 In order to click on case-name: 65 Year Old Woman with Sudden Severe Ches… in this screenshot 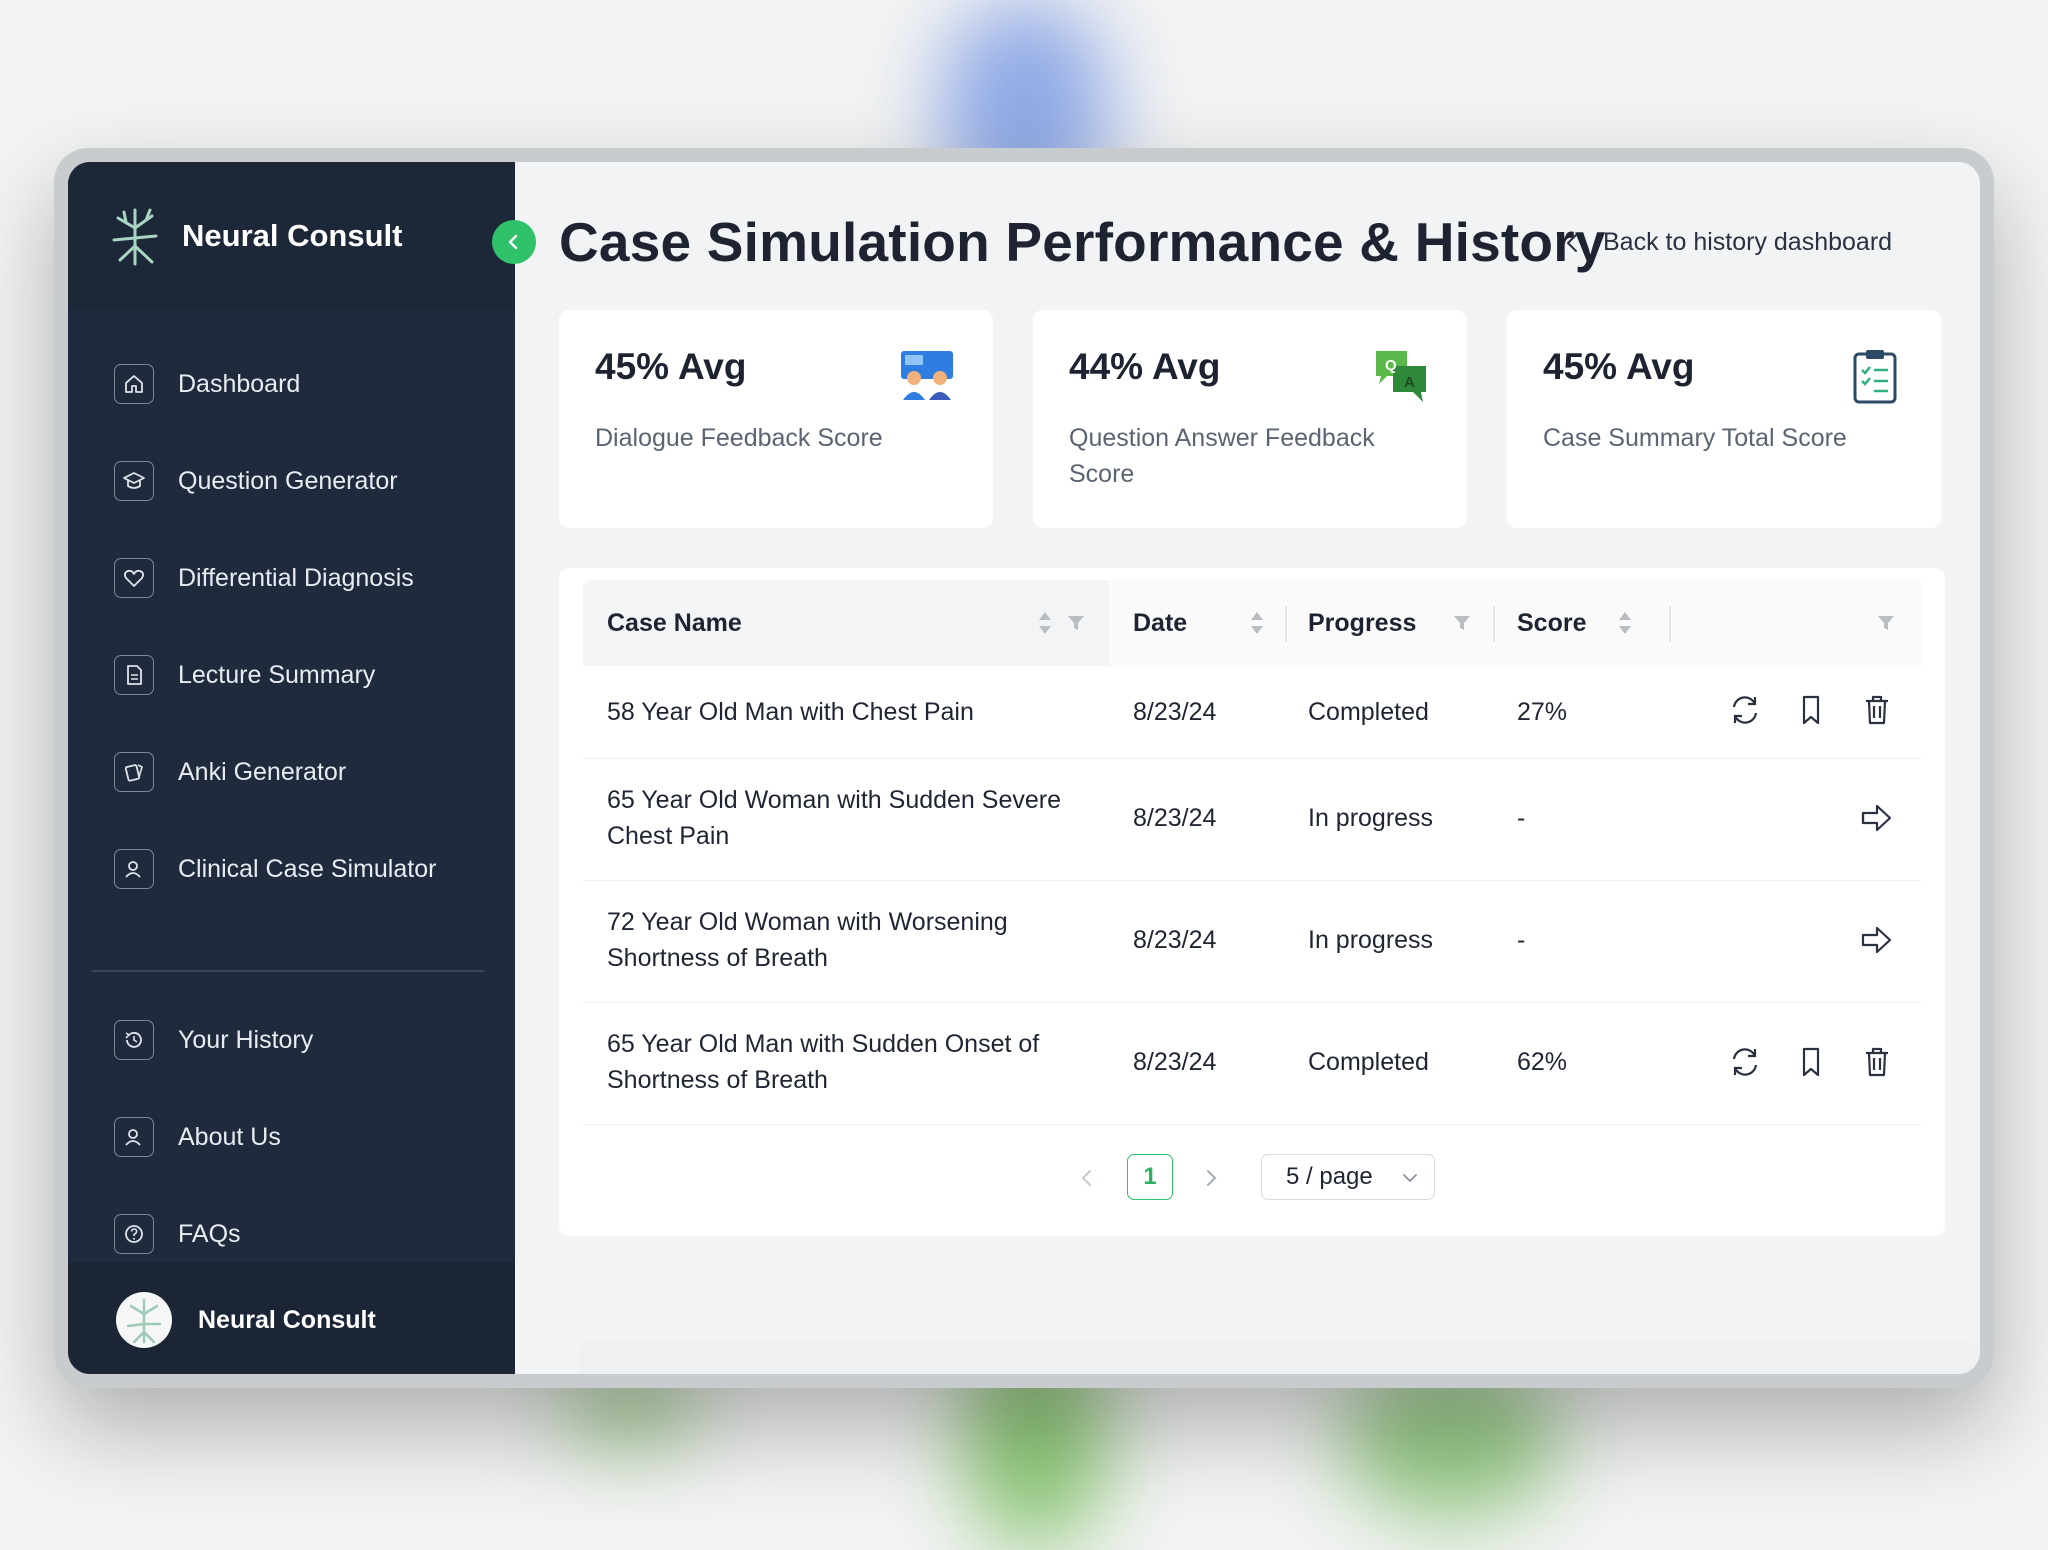, I will do `click(834, 818)`.